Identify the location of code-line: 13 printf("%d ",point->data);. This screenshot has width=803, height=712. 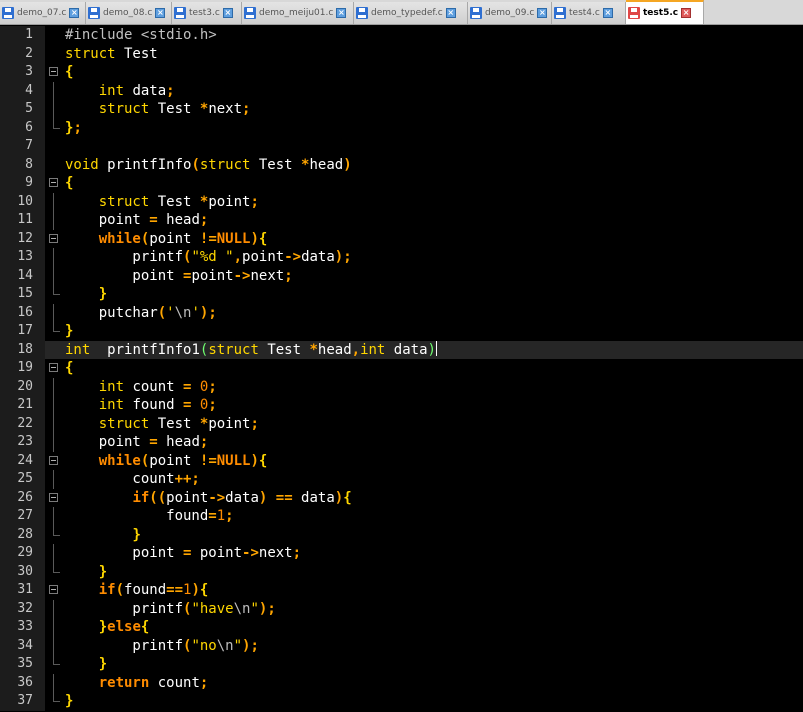
(401, 257).